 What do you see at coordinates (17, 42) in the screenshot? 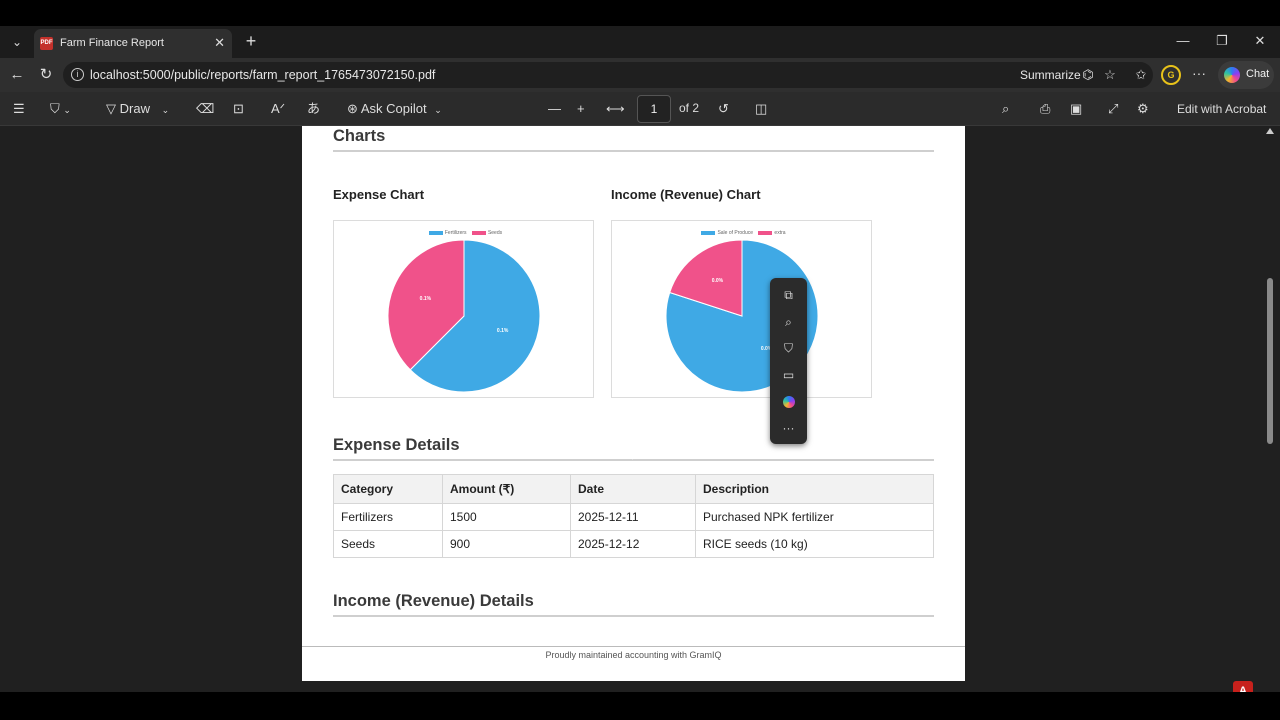
I see `tab-actions-menu-icon: ⌄` at bounding box center [17, 42].